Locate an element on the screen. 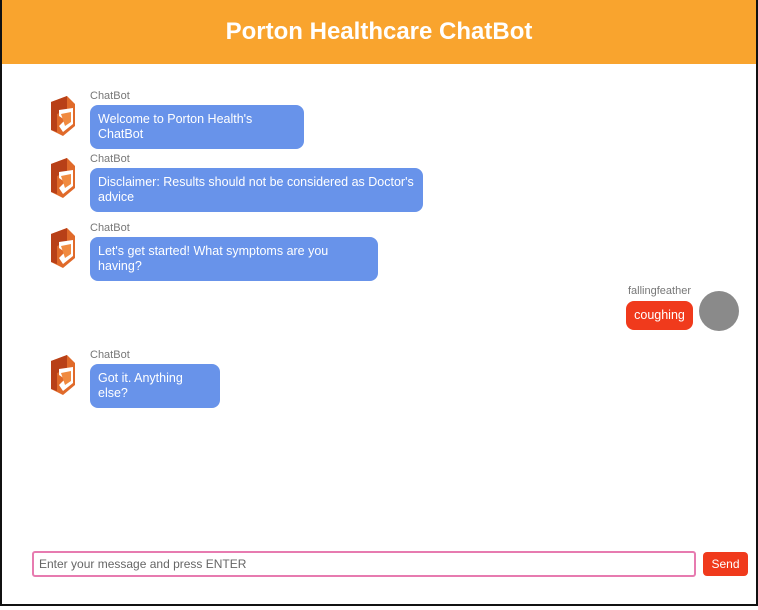  bot-message-bubble: Welcome to Porton Health's ChatBot is located at coordinates (197, 127).